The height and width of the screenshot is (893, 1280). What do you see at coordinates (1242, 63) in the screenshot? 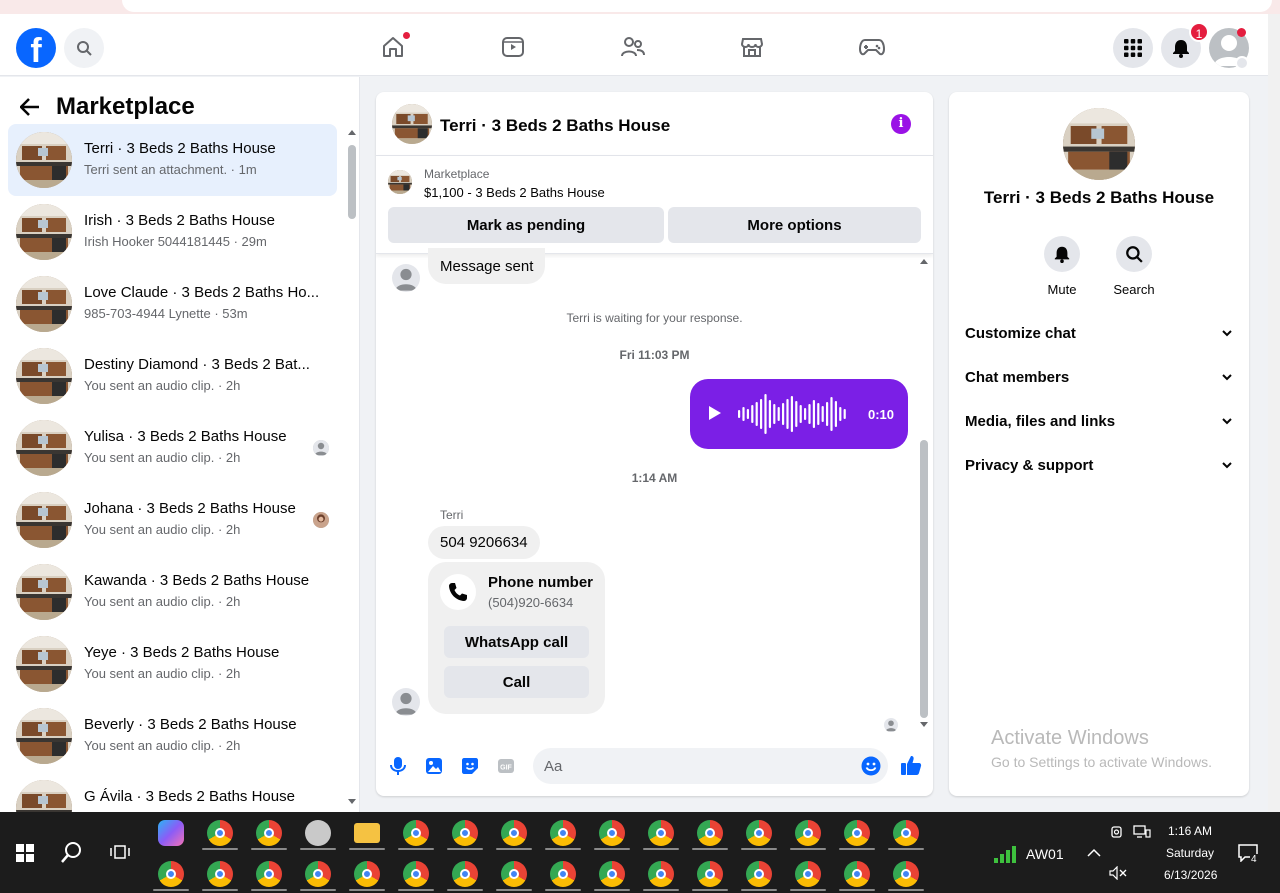
I see `account-chevron-down-icon` at bounding box center [1242, 63].